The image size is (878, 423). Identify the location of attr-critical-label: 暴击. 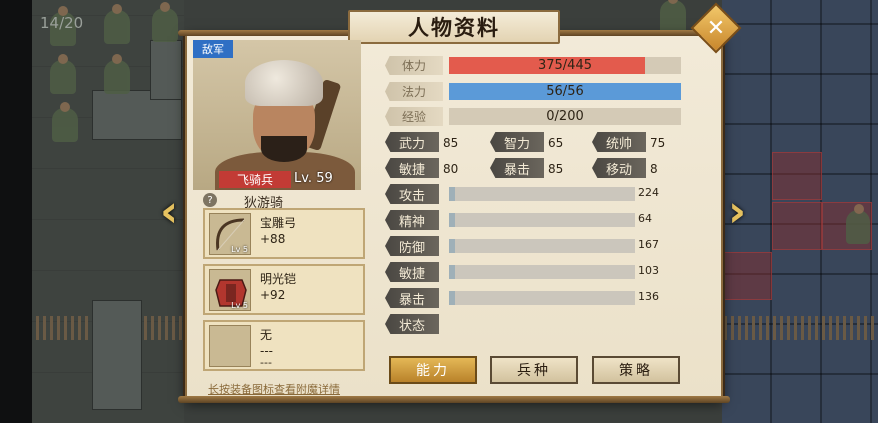
(517, 168).